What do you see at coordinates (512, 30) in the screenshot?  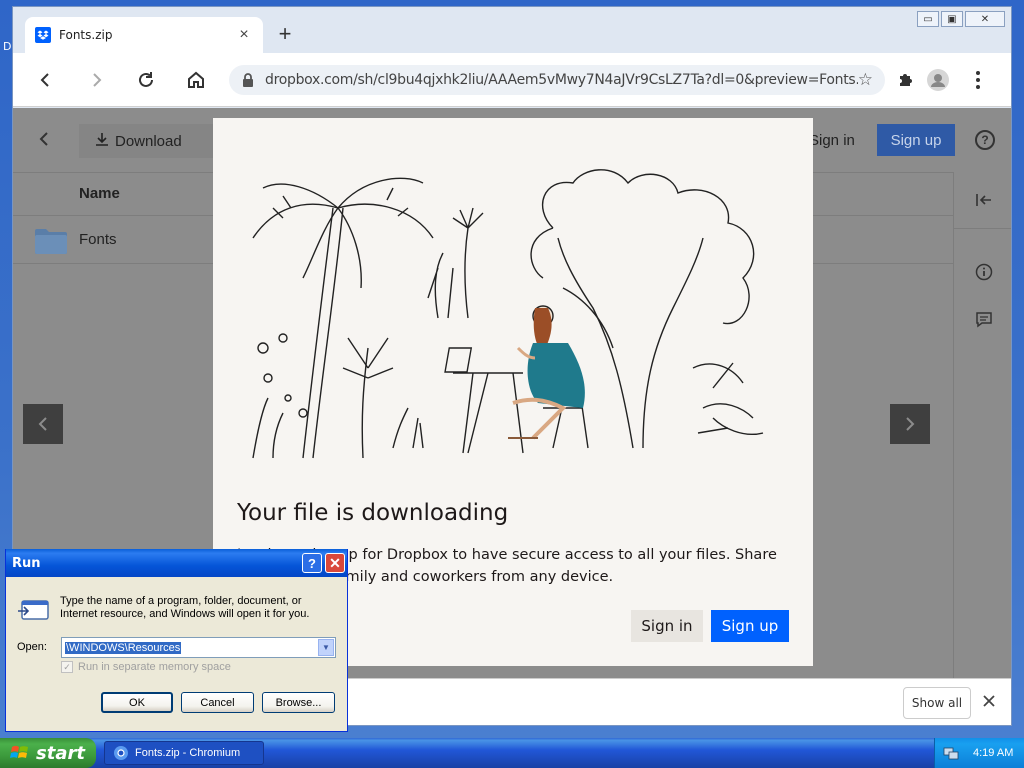 I see `tab-strip: Fonts.zip × + ▭ ▣ ✕` at bounding box center [512, 30].